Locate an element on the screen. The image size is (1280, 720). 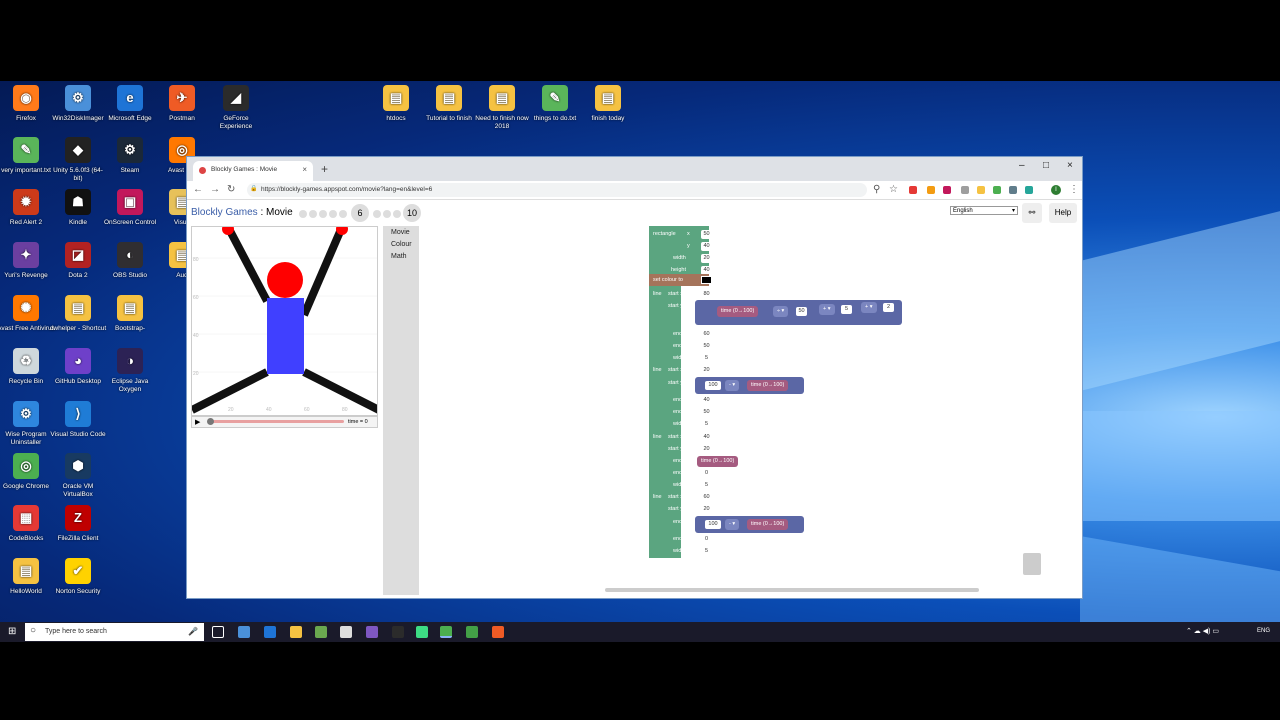
desktop-icon: ◕ GitHub Desktop is located at coordinates (78, 367).